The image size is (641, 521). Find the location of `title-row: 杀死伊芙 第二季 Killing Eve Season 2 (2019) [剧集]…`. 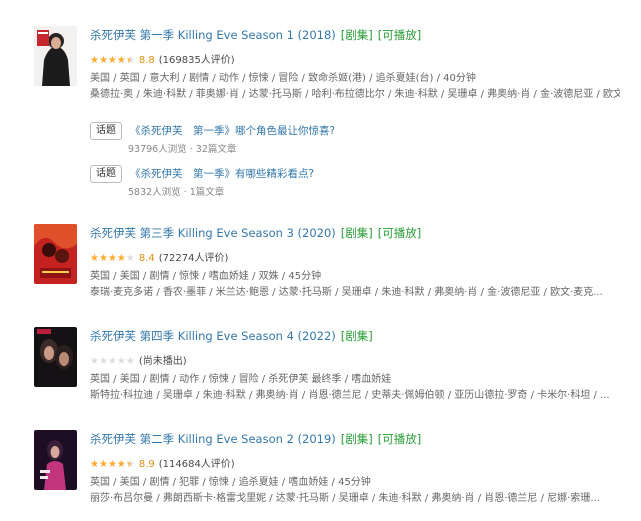

title-row: 杀死伊芙 第二季 Killing Eve Season 2 (2019) [剧集]… is located at coordinates (255, 439).